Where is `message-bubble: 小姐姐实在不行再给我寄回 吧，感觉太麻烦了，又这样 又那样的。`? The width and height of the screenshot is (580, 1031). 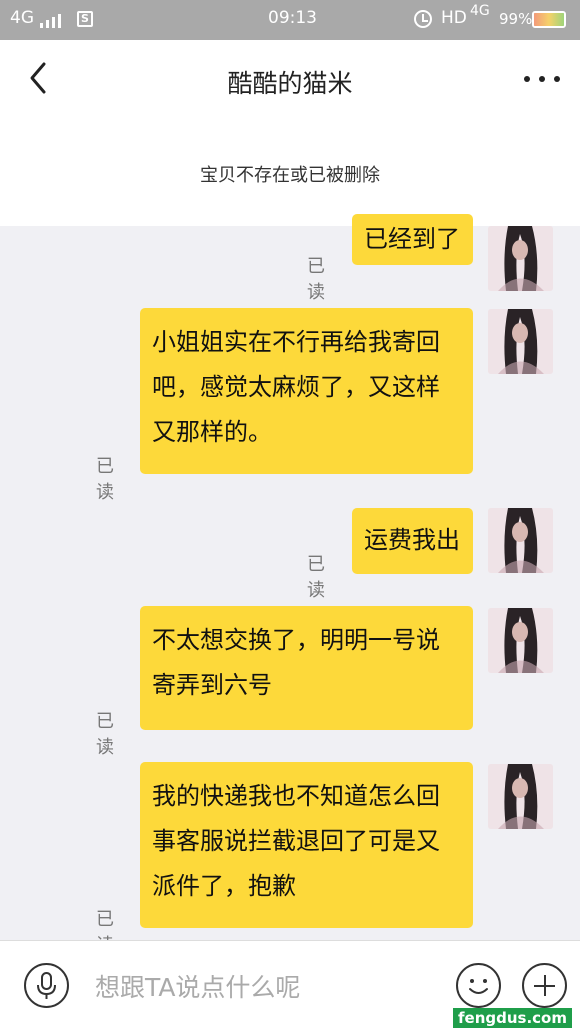
message-bubble: 小姐姐实在不行再给我寄回 吧，感觉太麻烦了，又这样 又那样的。 is located at coordinates (306, 391).